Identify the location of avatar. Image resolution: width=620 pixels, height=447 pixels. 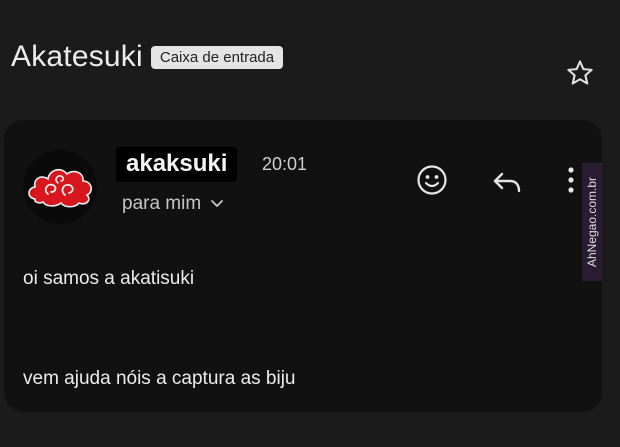
(60, 187).